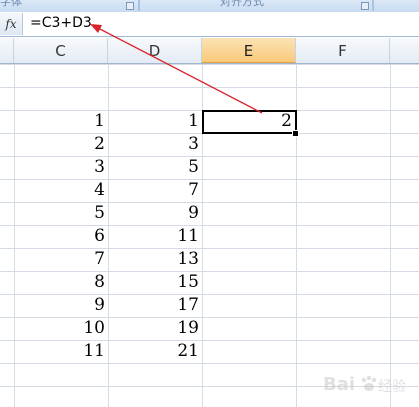  Describe the element at coordinates (61, 305) in the screenshot. I see `cell-c: 9` at that location.